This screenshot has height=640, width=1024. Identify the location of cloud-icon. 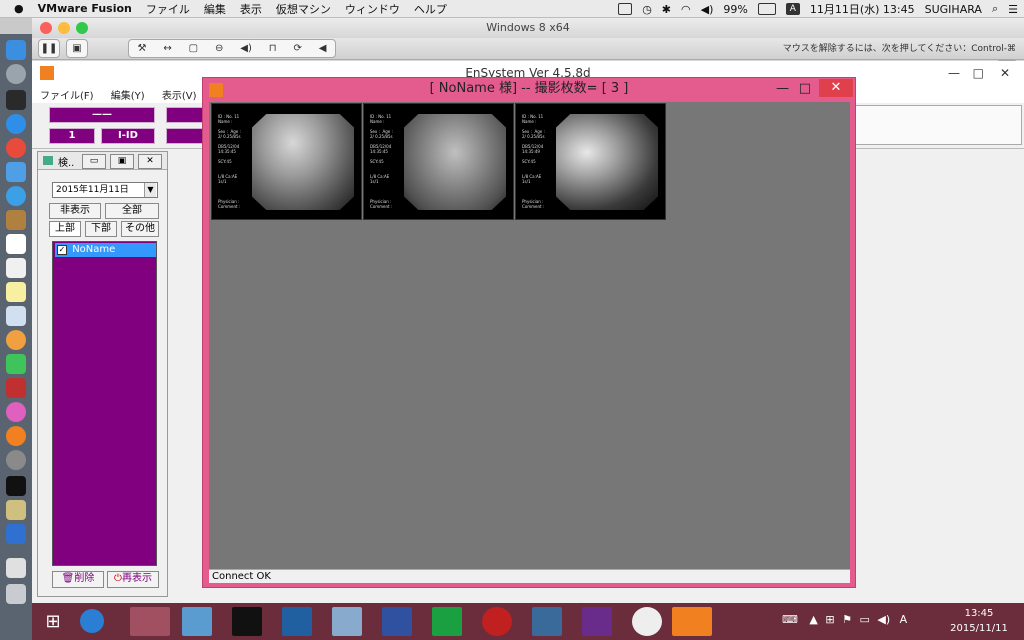
(16, 172).